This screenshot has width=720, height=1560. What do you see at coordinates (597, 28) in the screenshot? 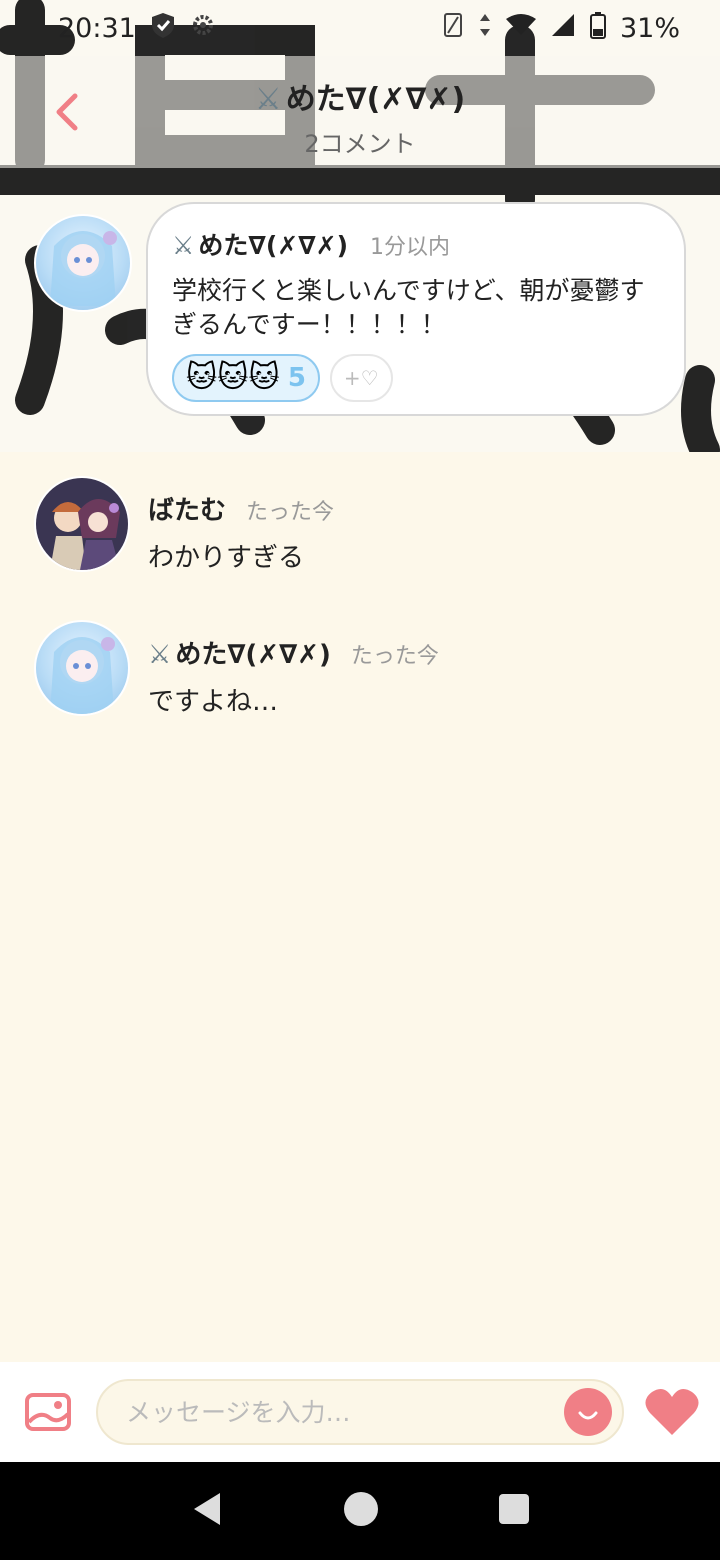
I see `battery-icon` at bounding box center [597, 28].